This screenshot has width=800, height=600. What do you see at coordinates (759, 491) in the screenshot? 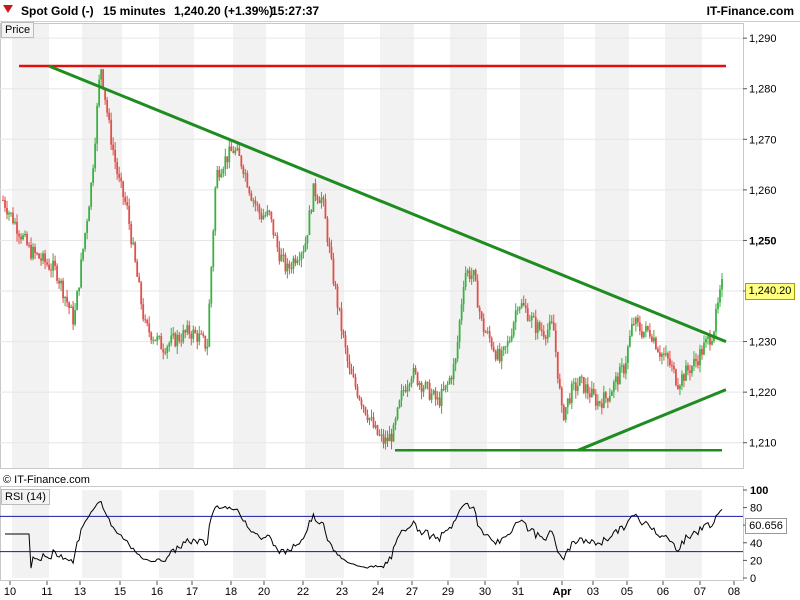
I see `rsi-tick-label: 100` at bounding box center [759, 491].